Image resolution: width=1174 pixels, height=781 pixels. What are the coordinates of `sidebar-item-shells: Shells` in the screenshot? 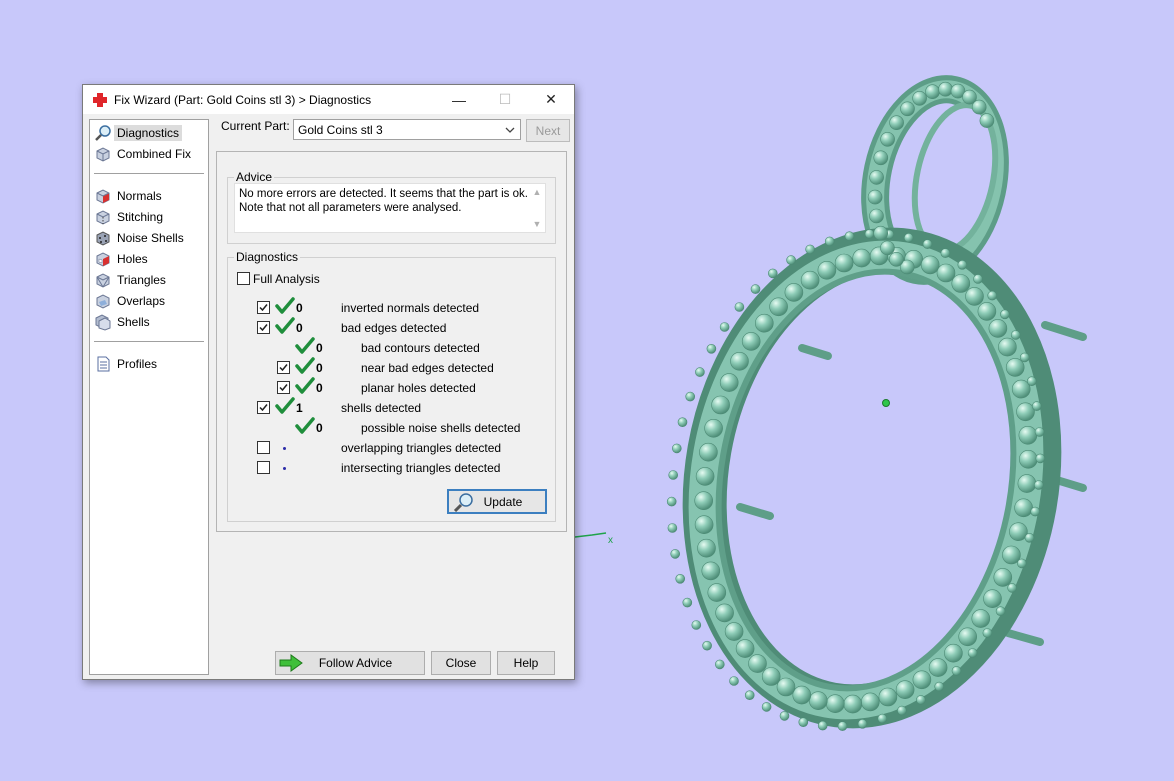 It's located at (149, 322).